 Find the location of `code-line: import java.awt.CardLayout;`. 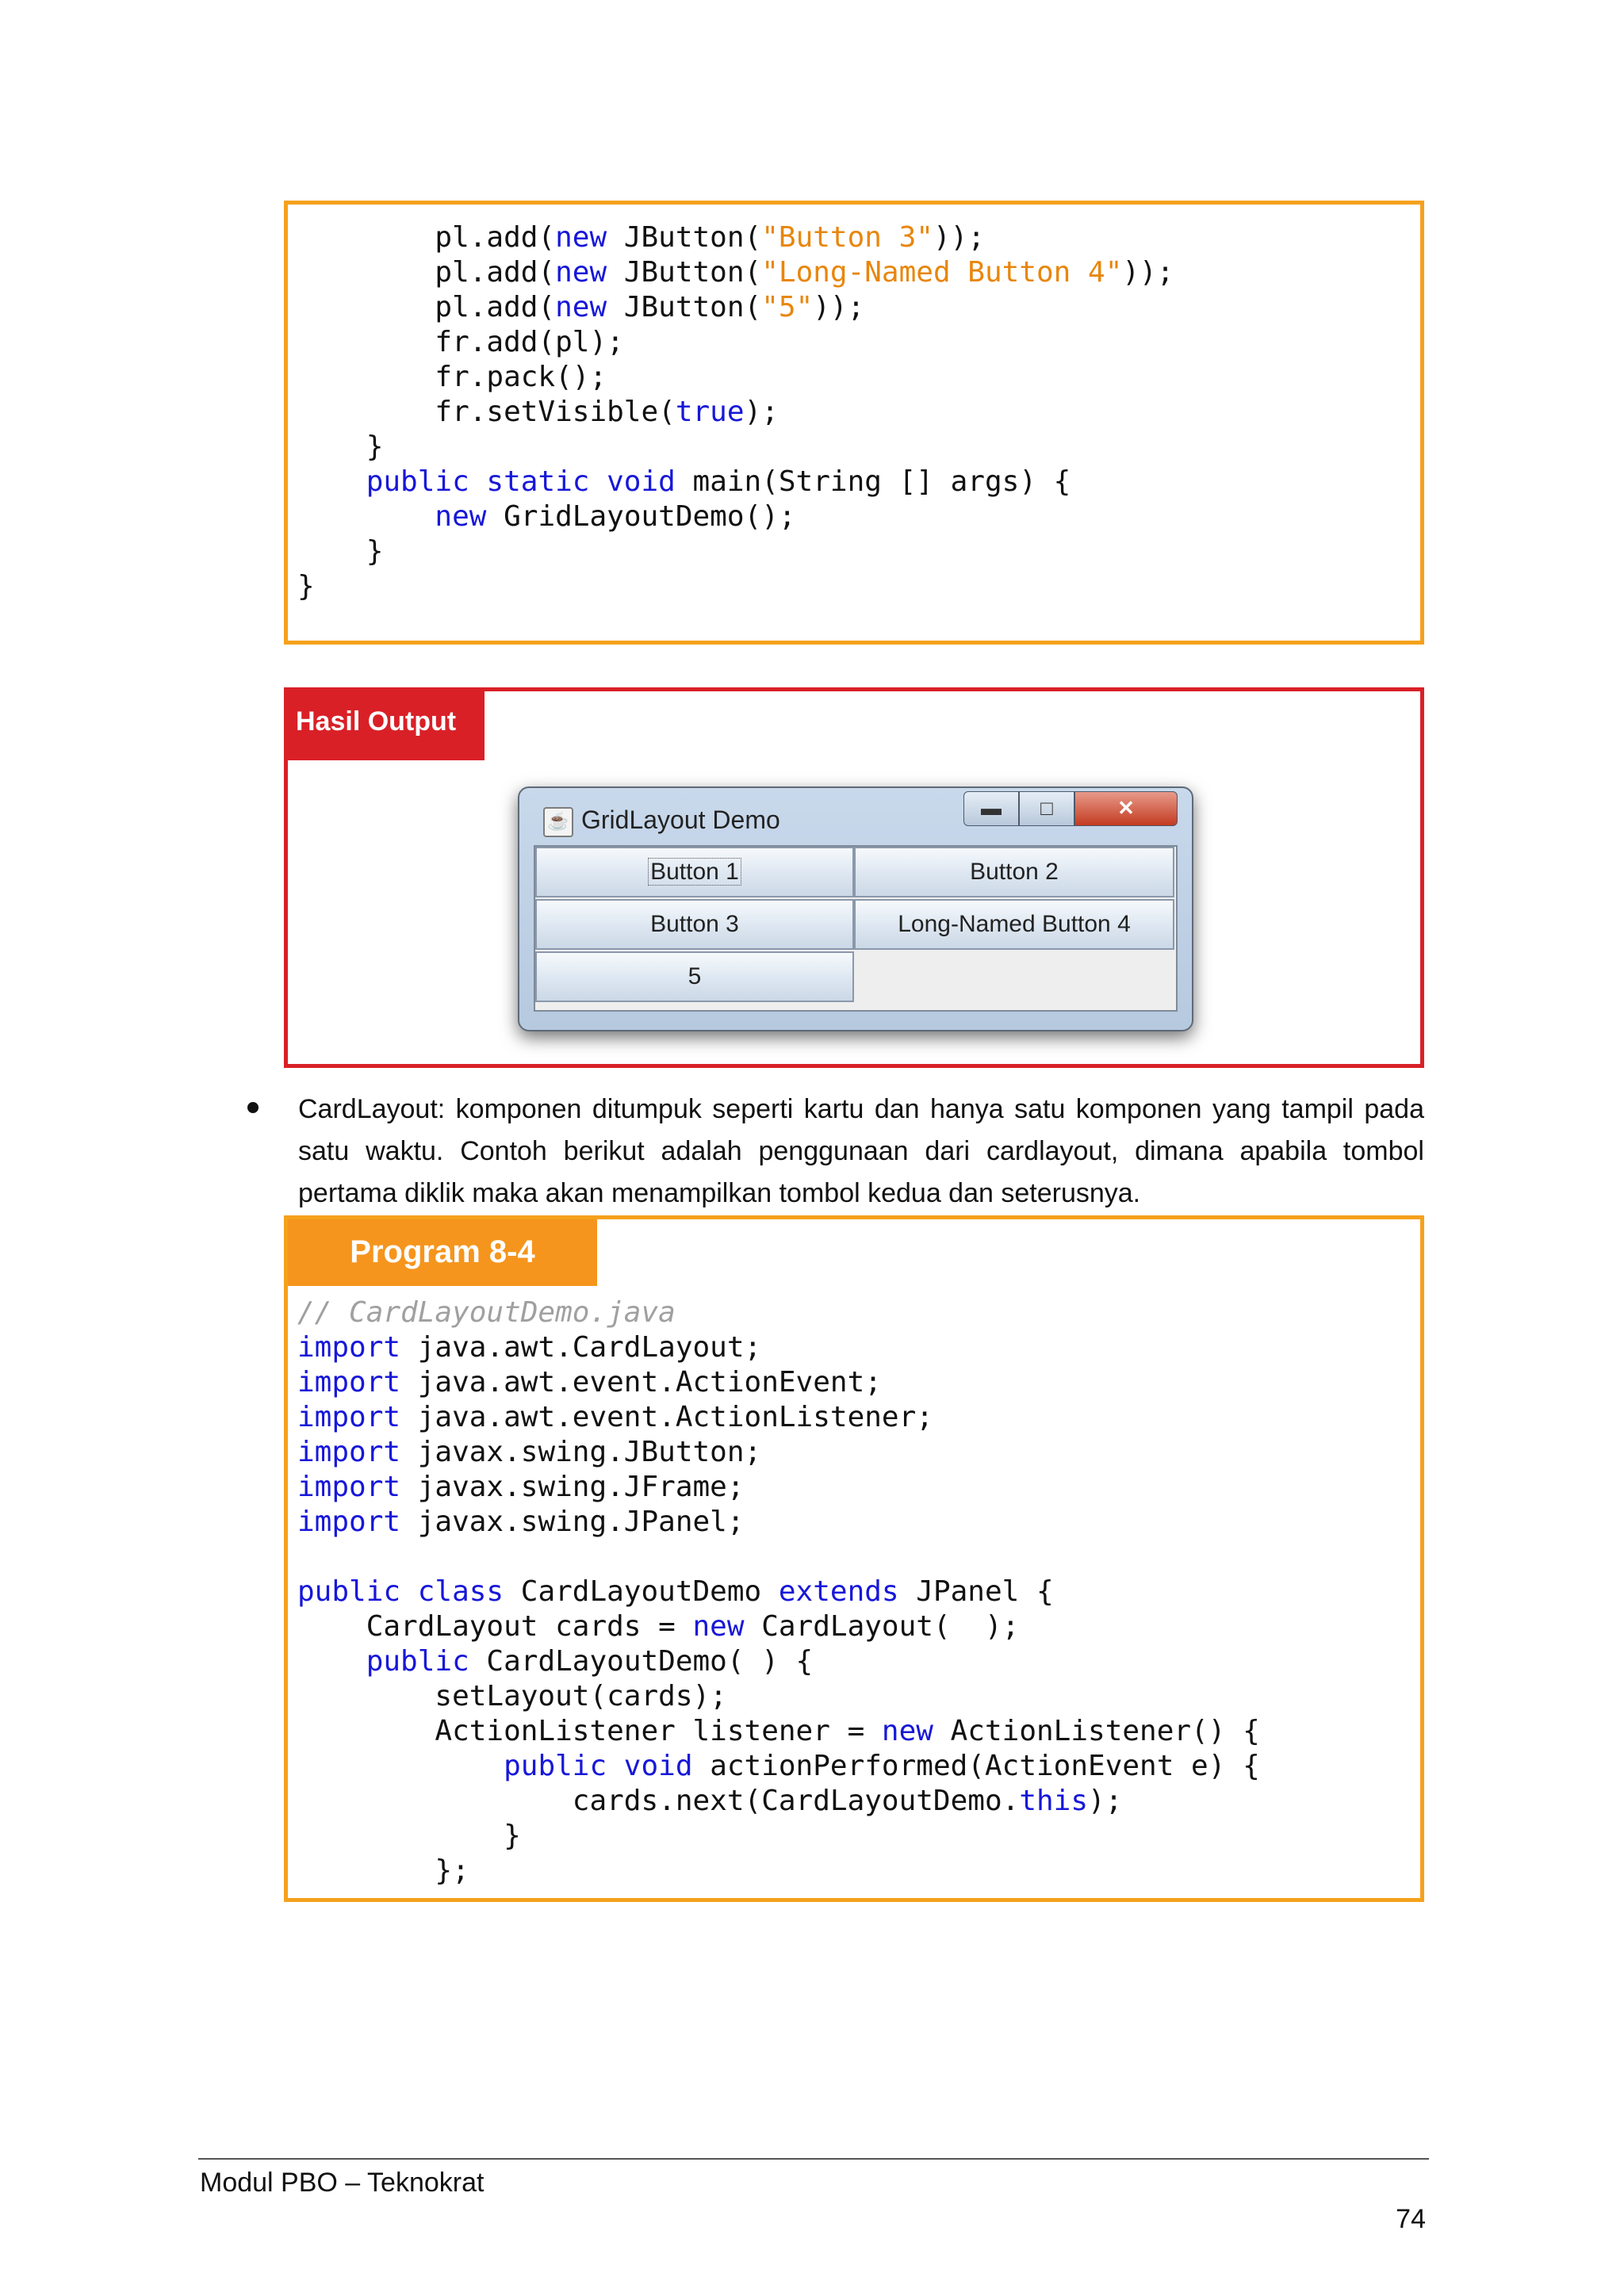

code-line: import java.awt.CardLayout; is located at coordinates (529, 1348).